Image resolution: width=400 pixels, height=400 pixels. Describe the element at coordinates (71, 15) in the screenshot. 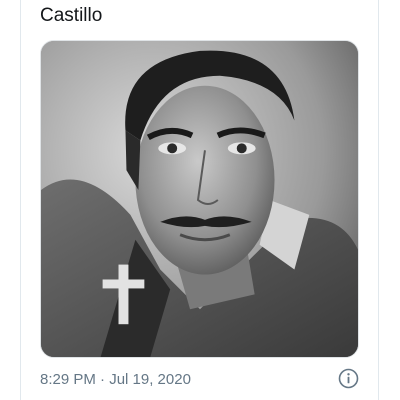

I see `tweet-text: Castillo` at that location.